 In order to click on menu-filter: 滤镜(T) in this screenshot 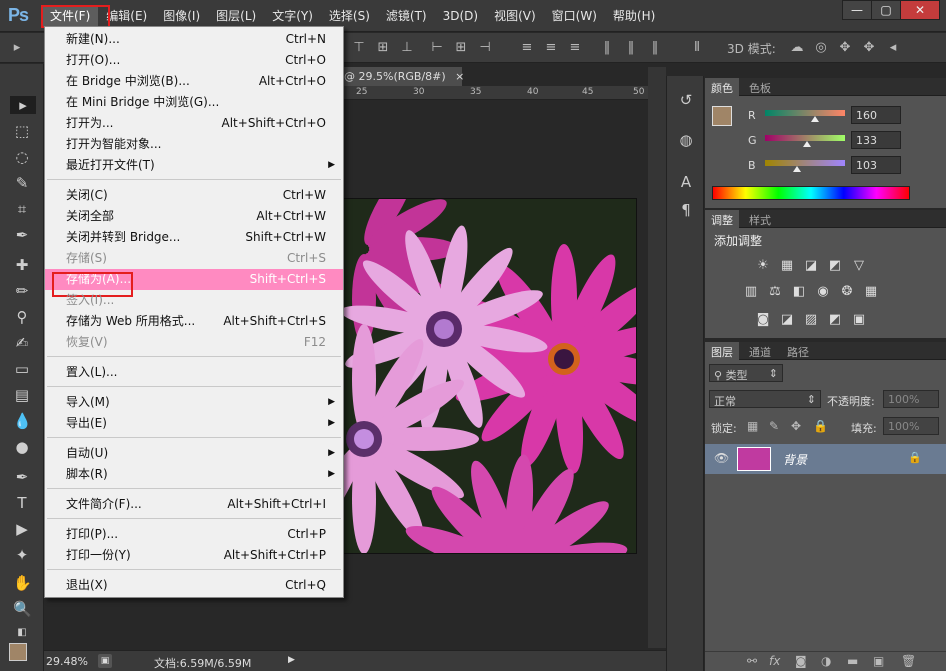, I will do `click(406, 16)`.